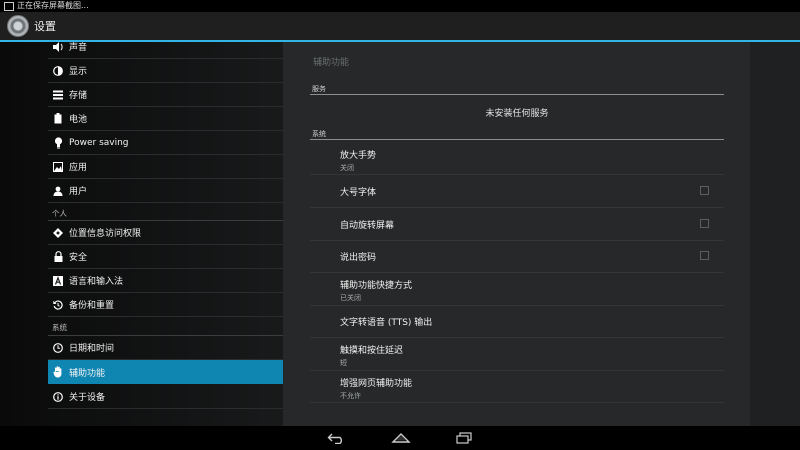 This screenshot has width=800, height=450. I want to click on language-icon, so click(58, 281).